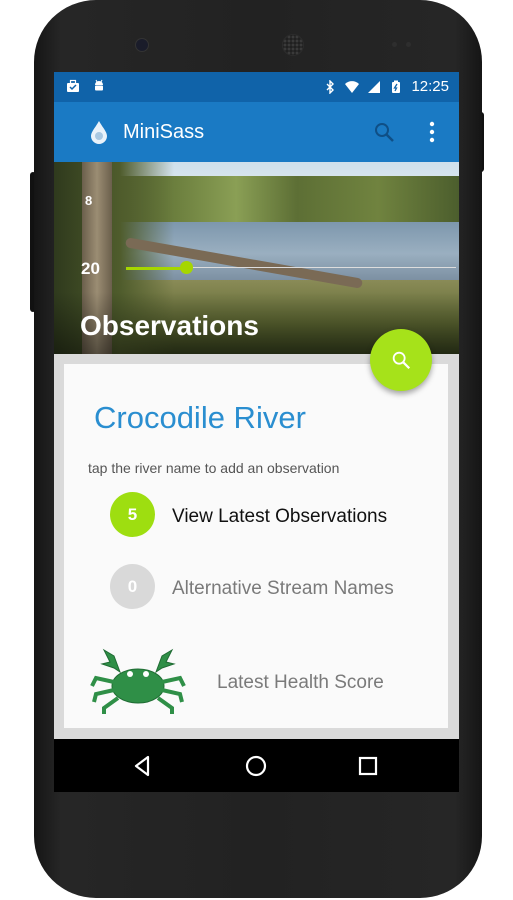  I want to click on light-sensor, so click(408, 44).